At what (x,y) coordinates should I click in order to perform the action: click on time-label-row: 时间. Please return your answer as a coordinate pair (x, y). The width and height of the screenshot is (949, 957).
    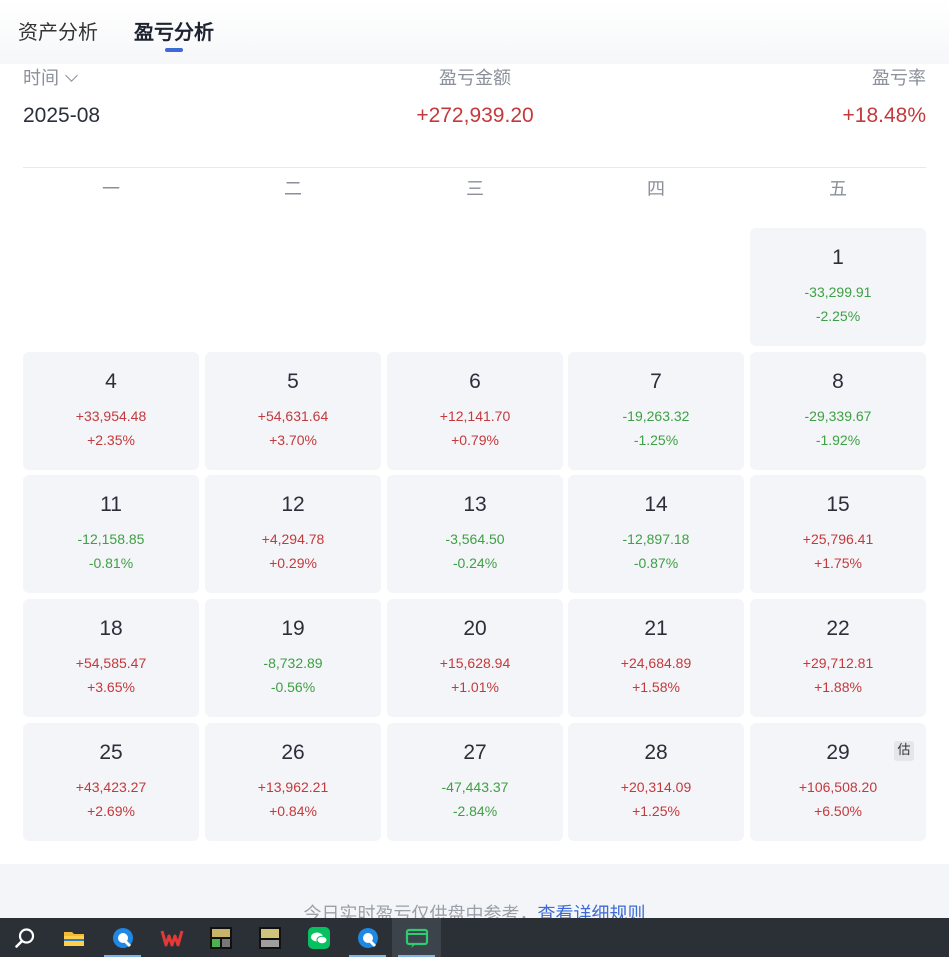
    Looking at the image, I should click on (61, 79).